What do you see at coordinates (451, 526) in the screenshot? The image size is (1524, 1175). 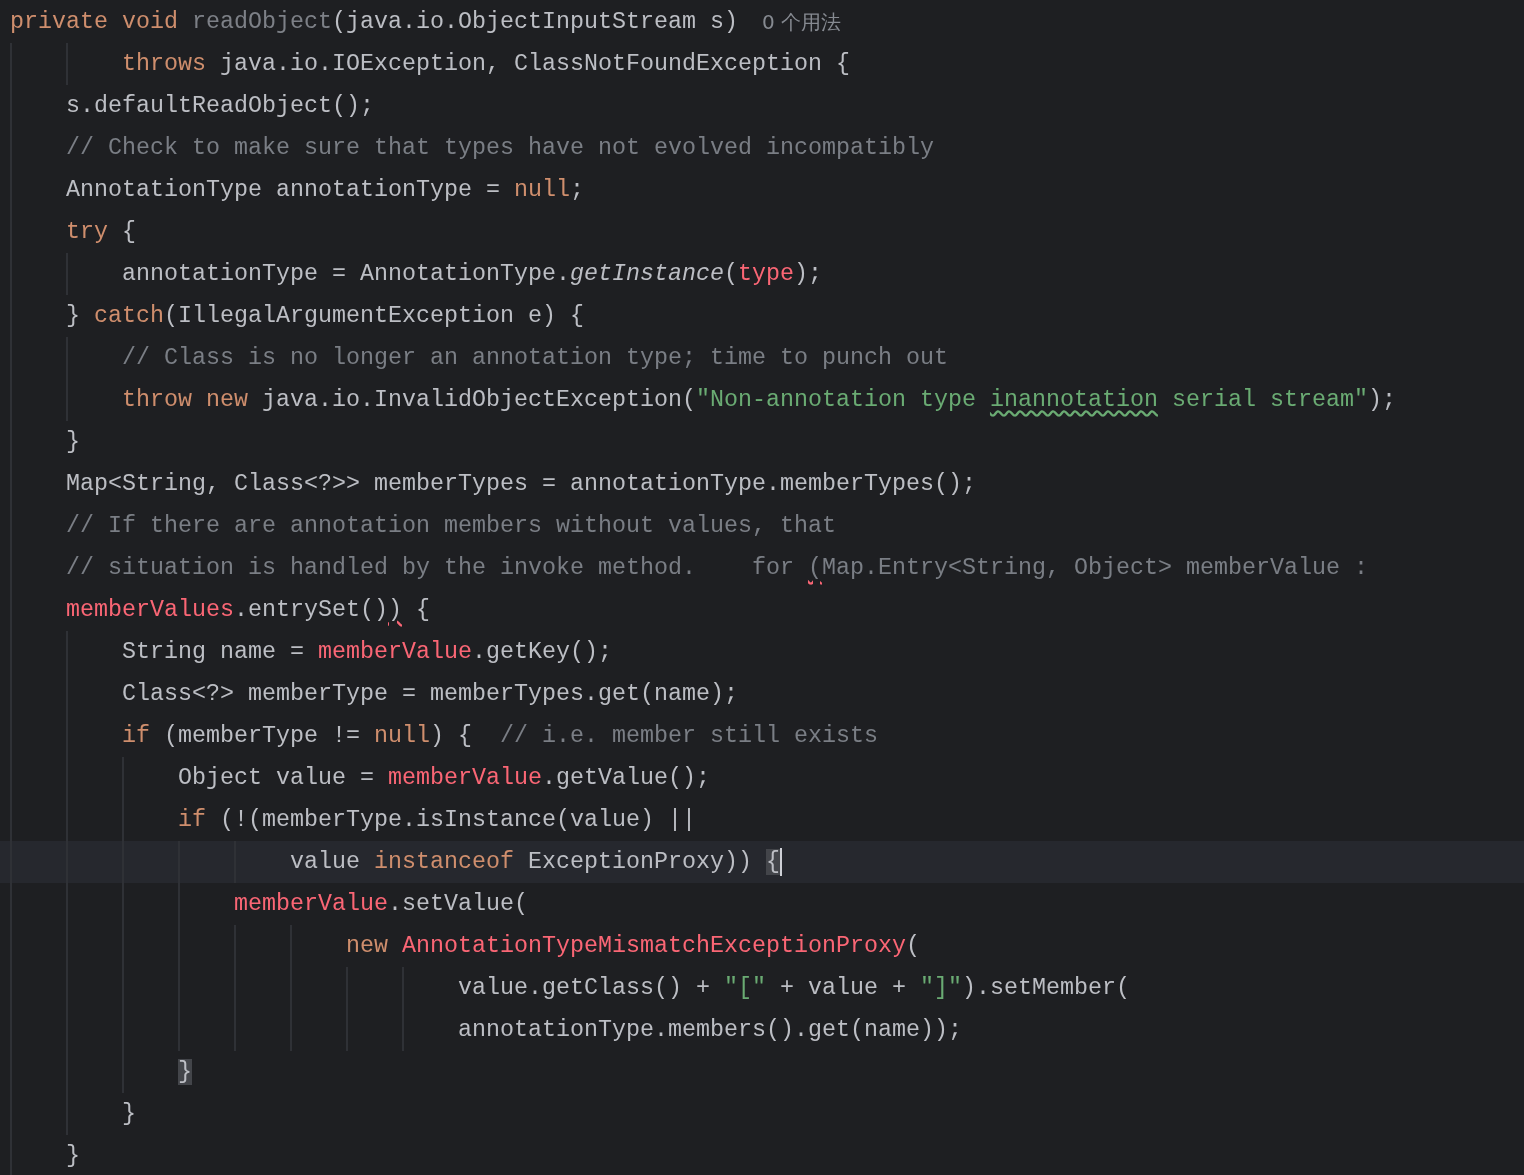 I see `code-line: // If there are annotation members without values, that` at bounding box center [451, 526].